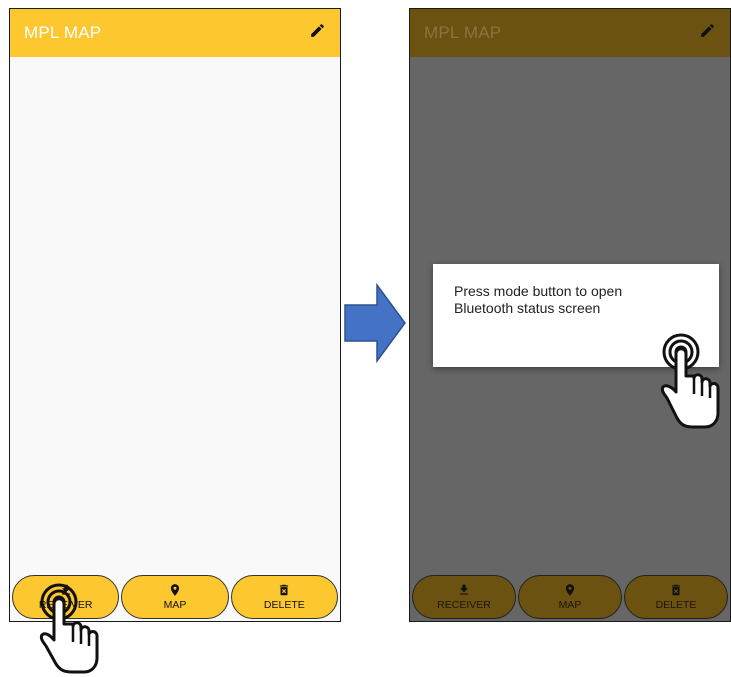  I want to click on bottom-nav: RECEIVER MAP DELETE, so click(570, 598).